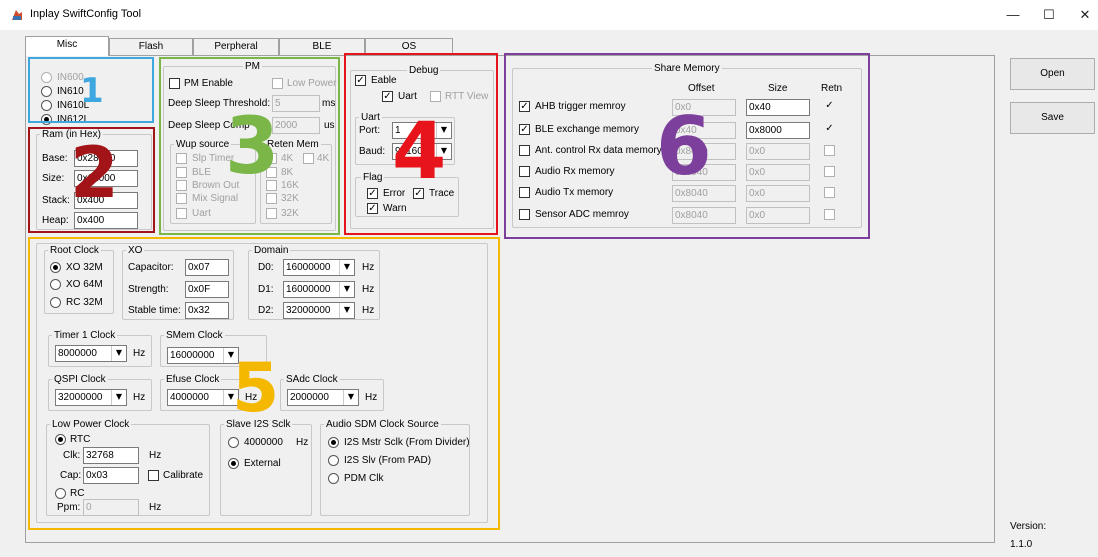 Image resolution: width=1098 pixels, height=557 pixels. I want to click on tab-misc: Misc, so click(67, 46).